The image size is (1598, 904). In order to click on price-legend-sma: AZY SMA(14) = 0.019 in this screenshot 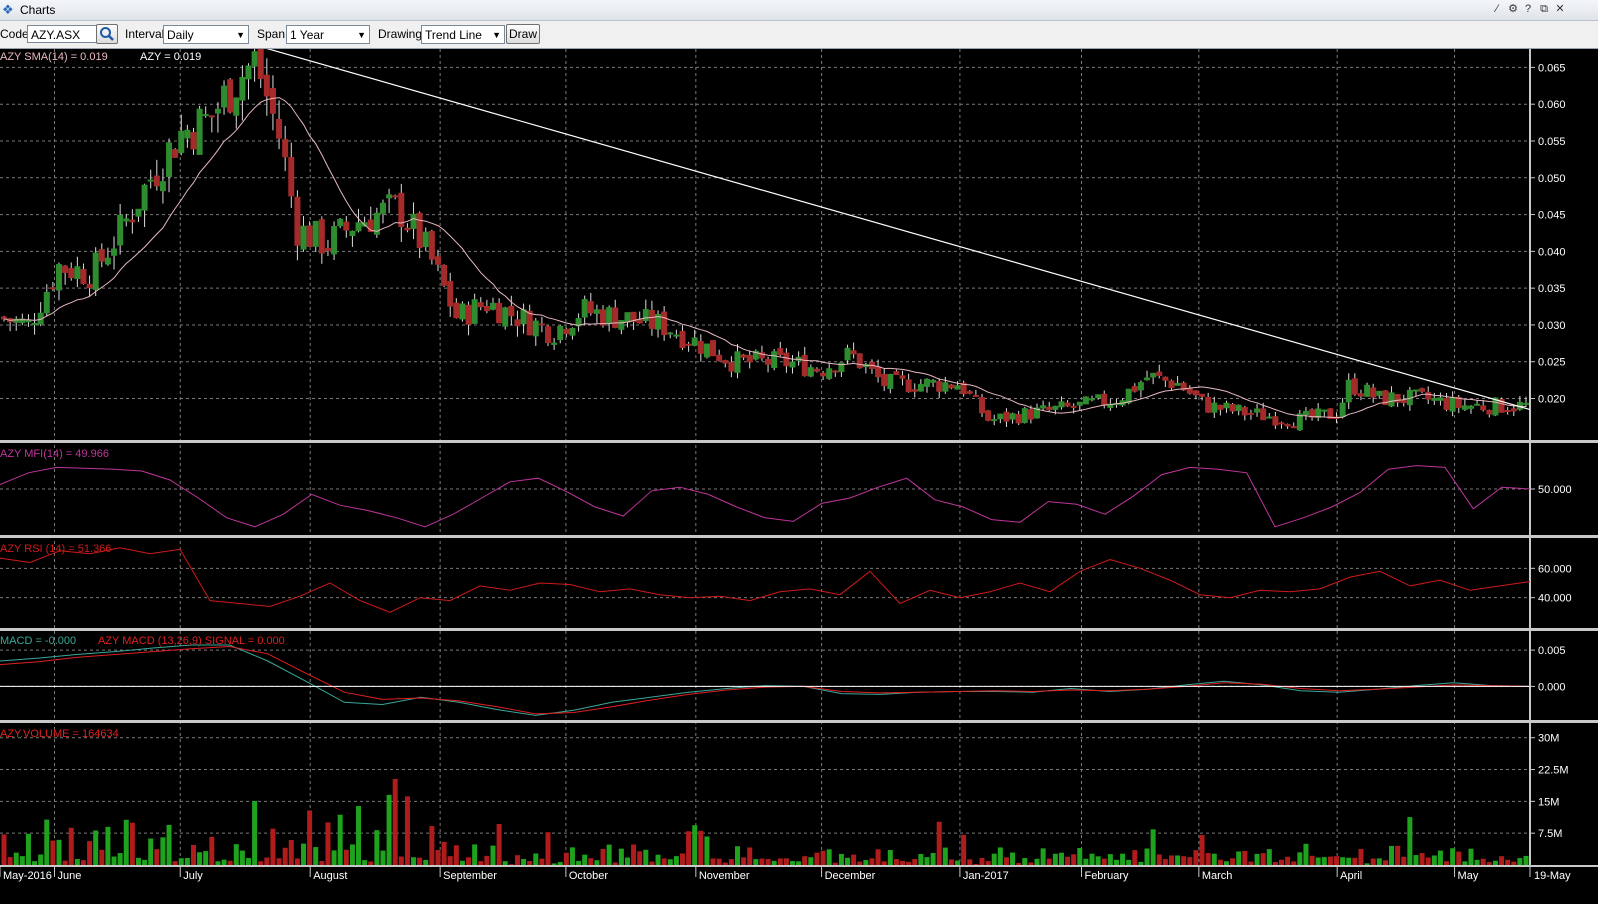, I will do `click(54, 57)`.